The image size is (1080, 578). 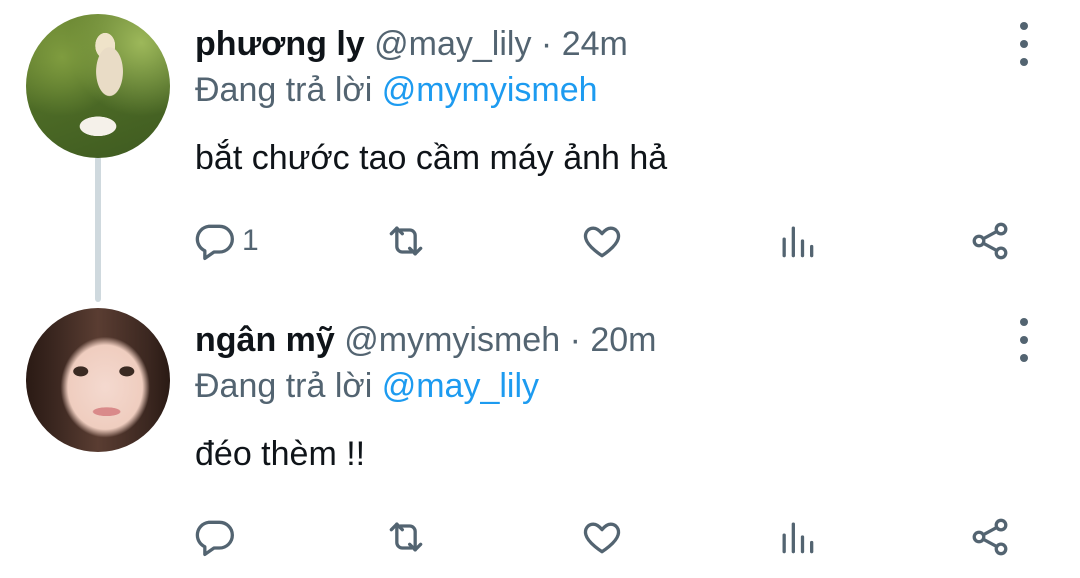 I want to click on display-name: ngân mỹ, so click(x=265, y=340).